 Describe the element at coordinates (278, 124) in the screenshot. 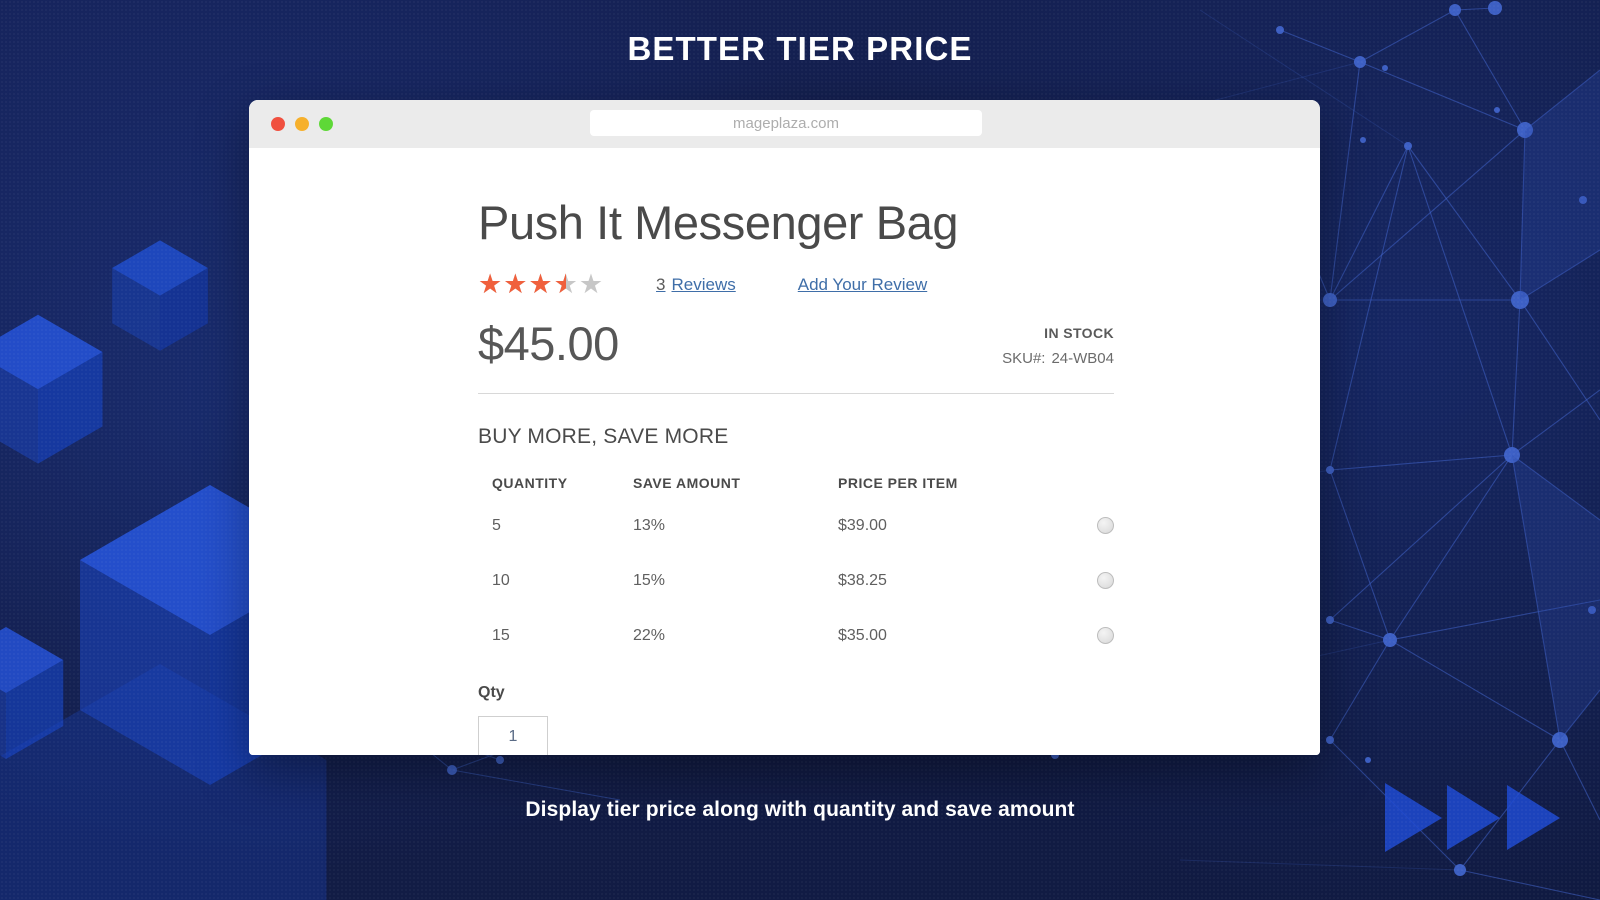

I see `close-window-icon` at that location.